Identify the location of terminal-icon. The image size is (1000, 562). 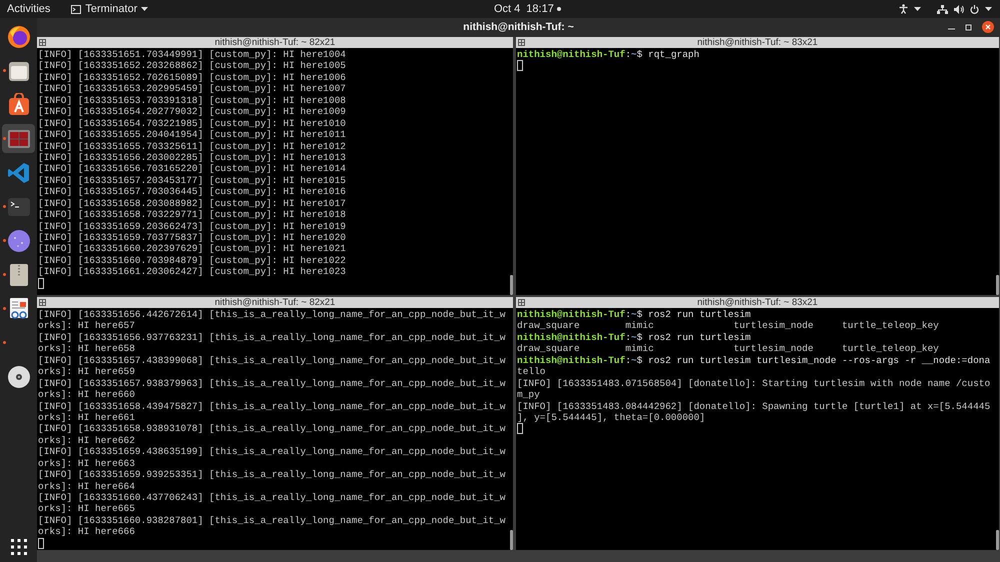
(76, 9).